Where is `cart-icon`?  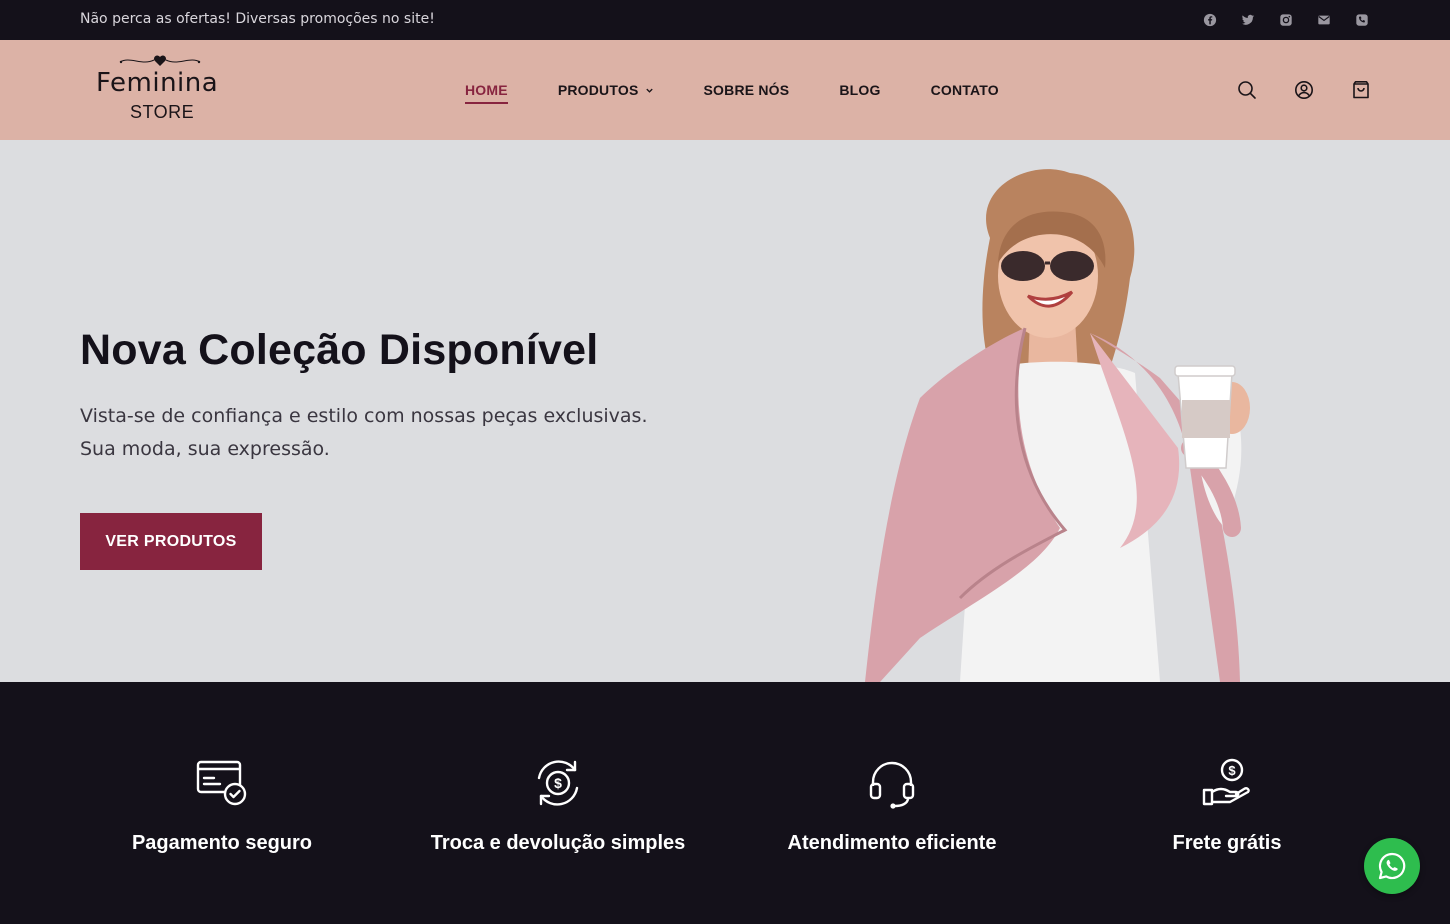 cart-icon is located at coordinates (1361, 90).